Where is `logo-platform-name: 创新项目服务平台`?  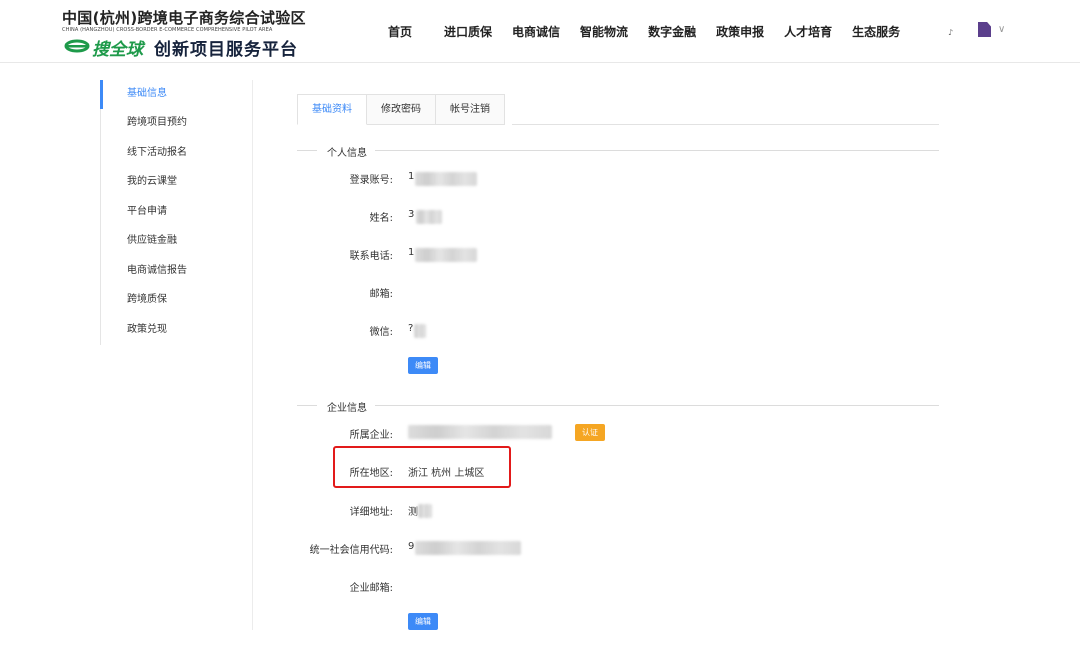
logo-platform-name: 创新项目服务平台 is located at coordinates (226, 50).